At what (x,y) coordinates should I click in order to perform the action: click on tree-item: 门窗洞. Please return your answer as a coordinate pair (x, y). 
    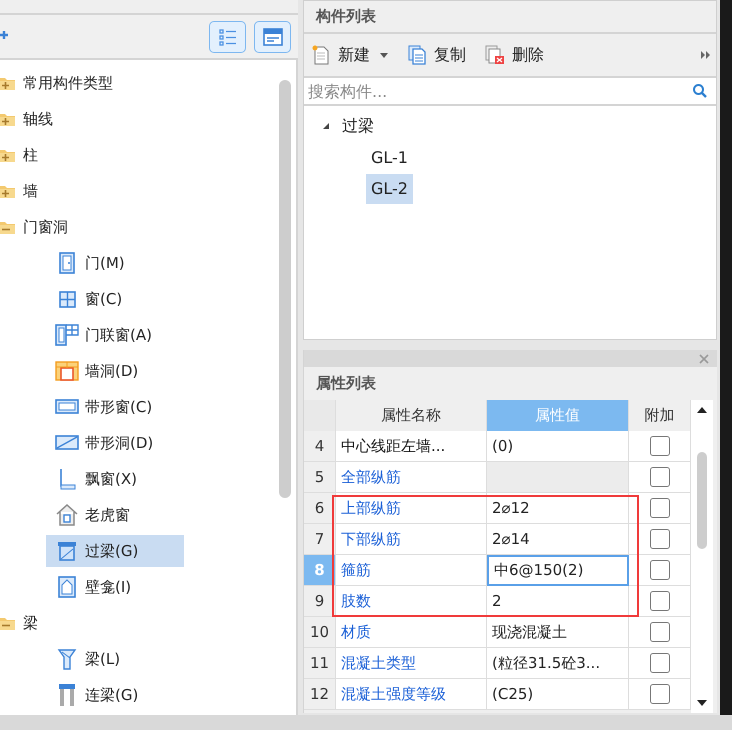
    Looking at the image, I should click on (45, 227).